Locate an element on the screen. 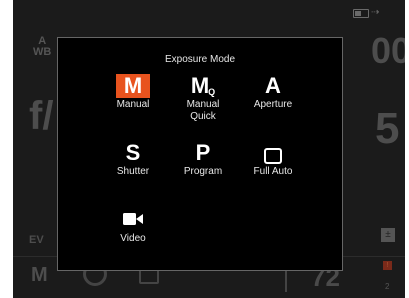  mq-sub-glyph: Q is located at coordinates (212, 92).